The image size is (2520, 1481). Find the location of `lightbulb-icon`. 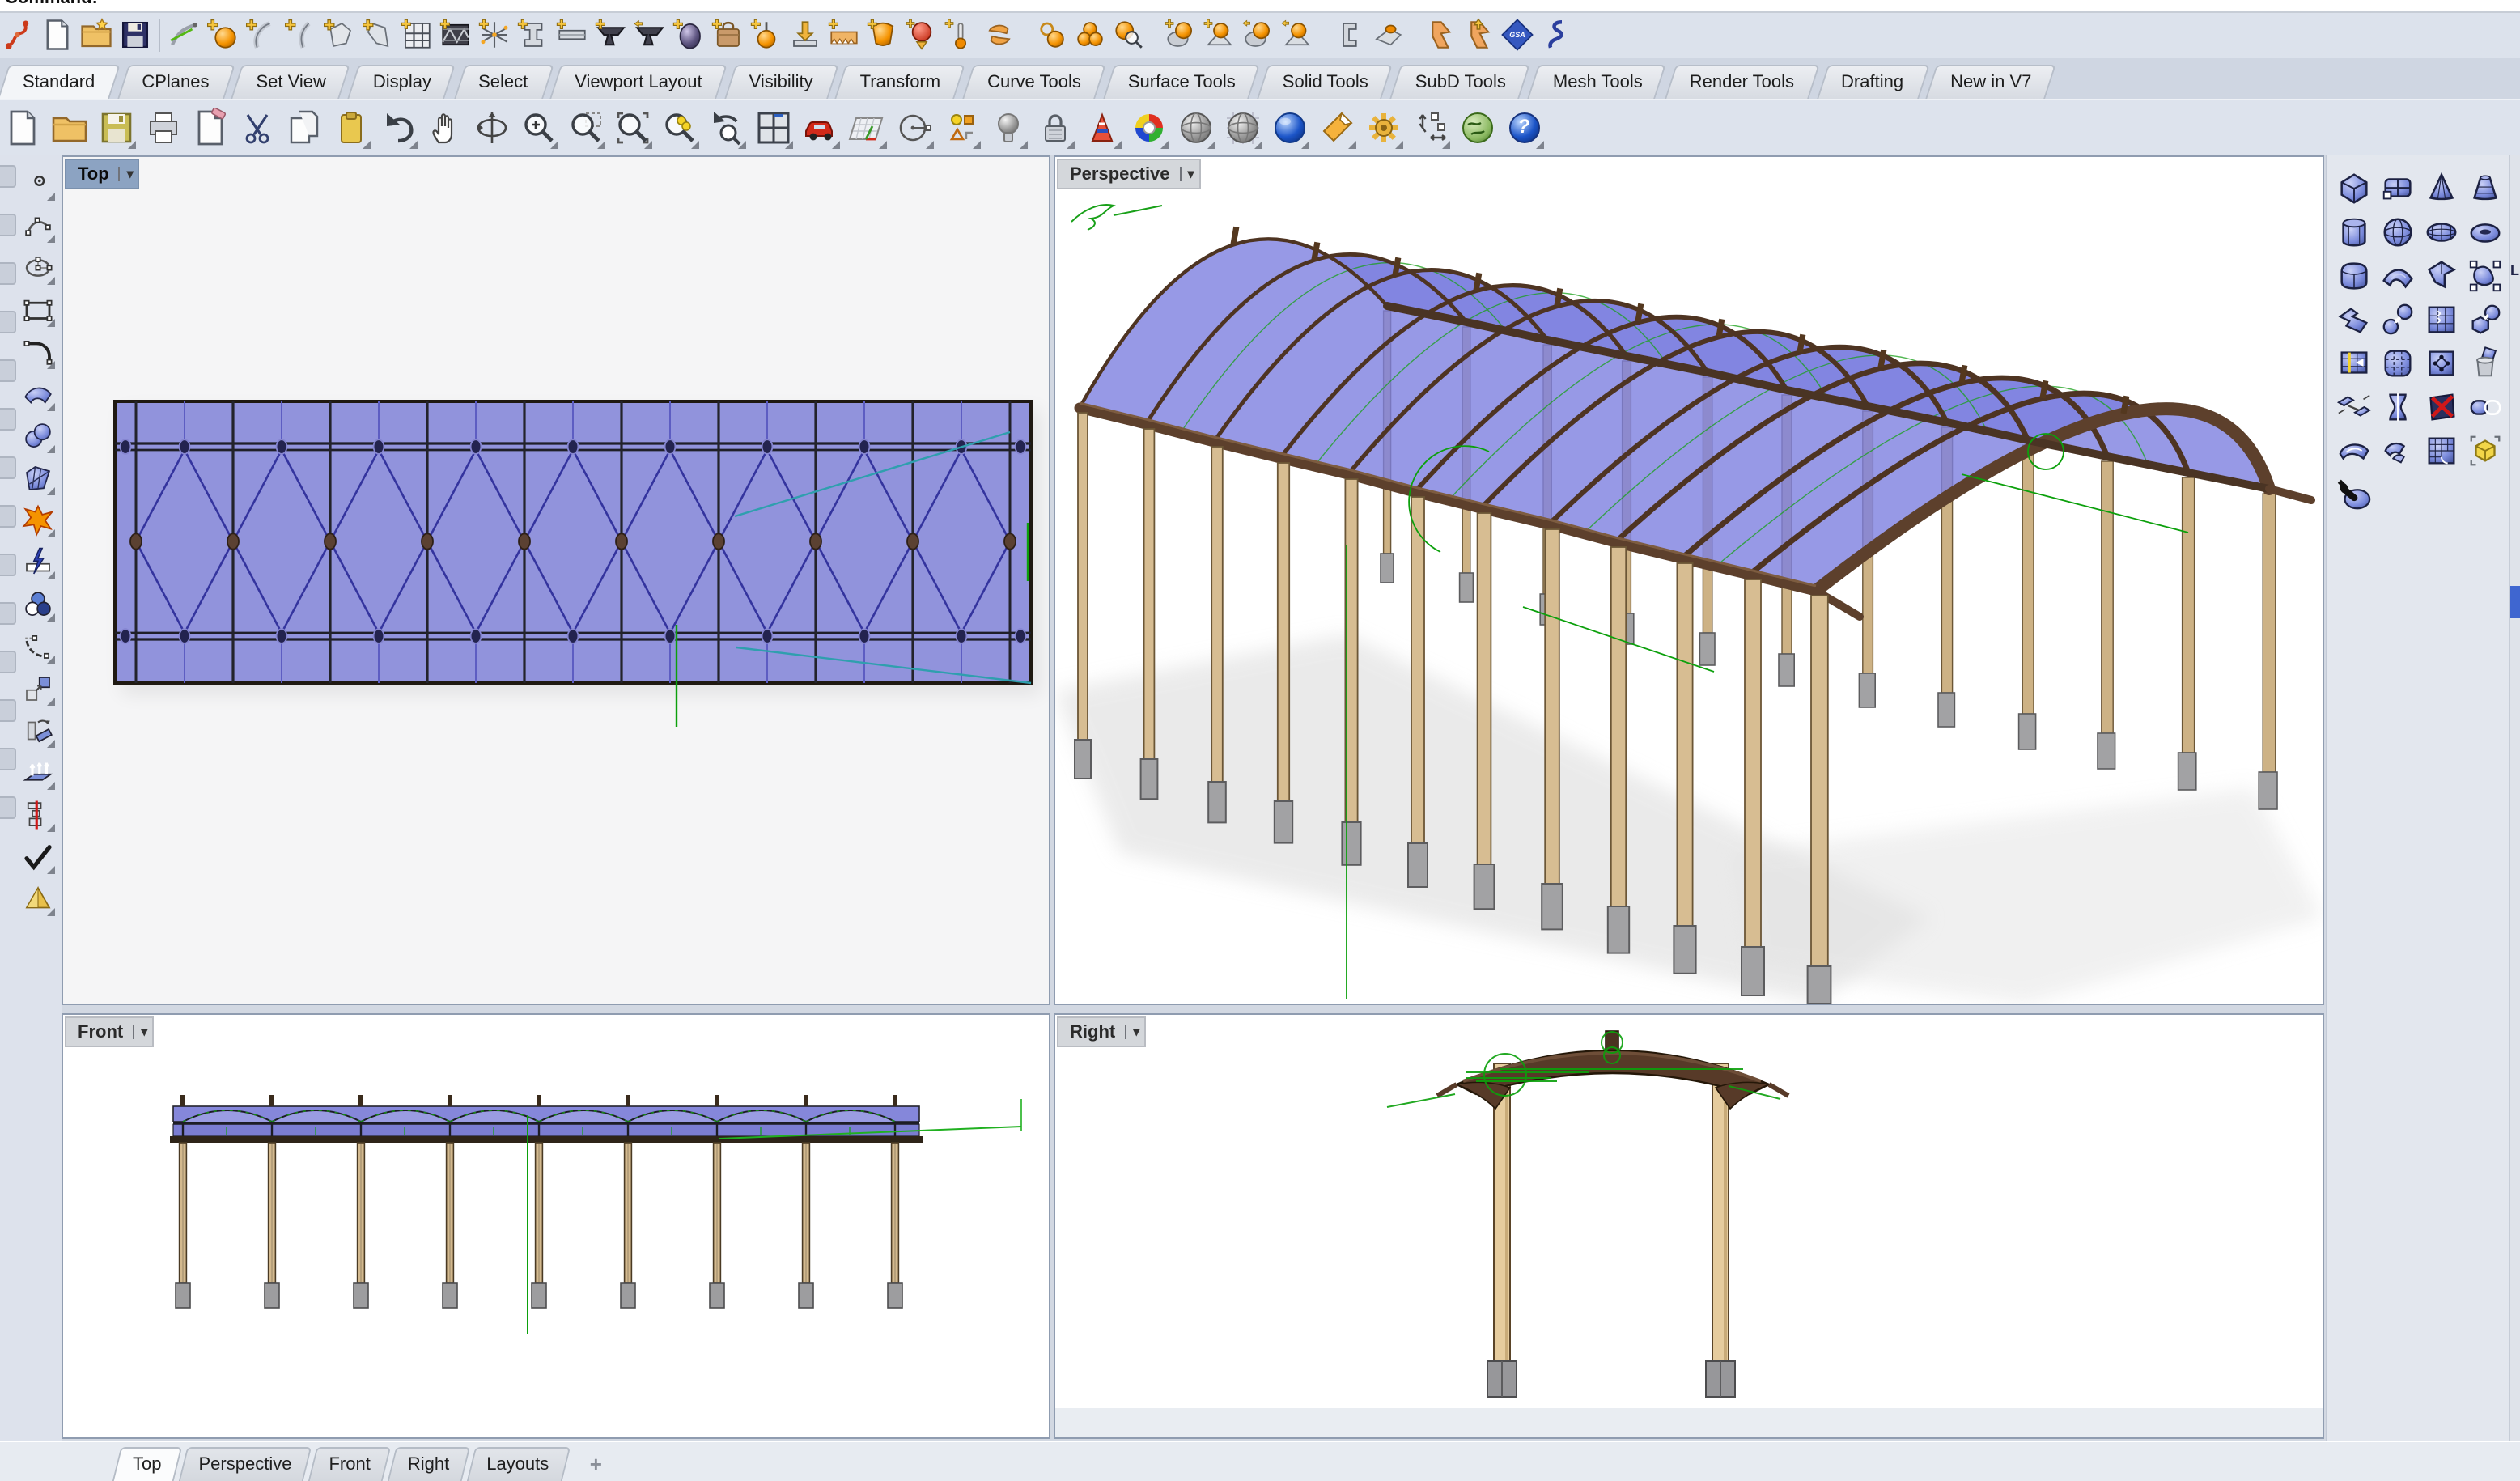

lightbulb-icon is located at coordinates (1008, 128).